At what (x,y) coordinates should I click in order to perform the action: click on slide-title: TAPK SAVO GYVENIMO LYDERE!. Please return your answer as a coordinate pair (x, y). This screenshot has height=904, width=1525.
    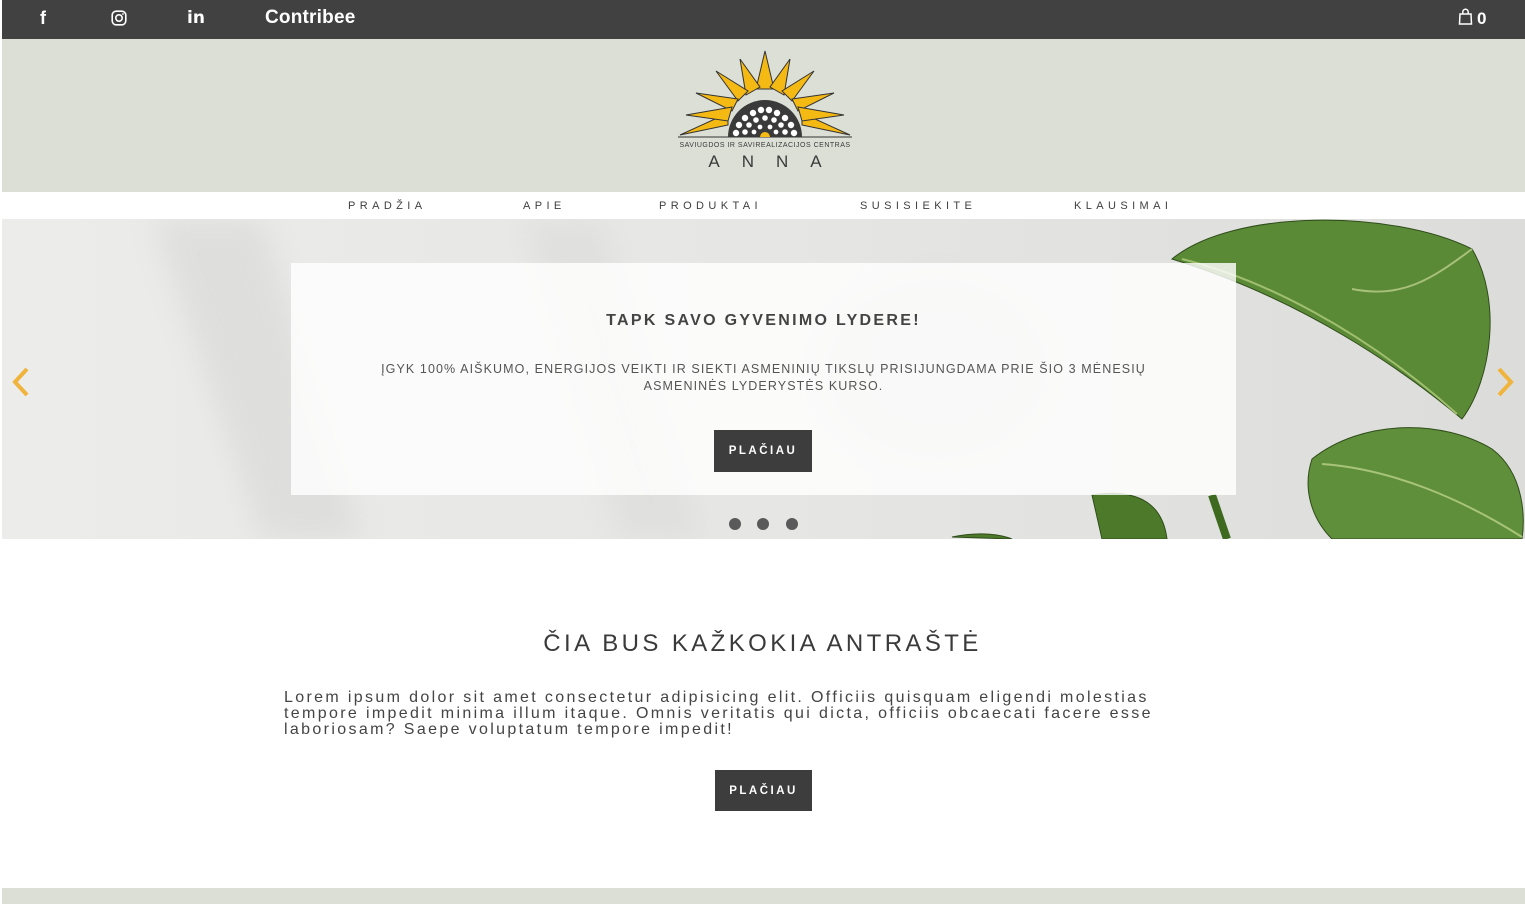
    Looking at the image, I should click on (763, 320).